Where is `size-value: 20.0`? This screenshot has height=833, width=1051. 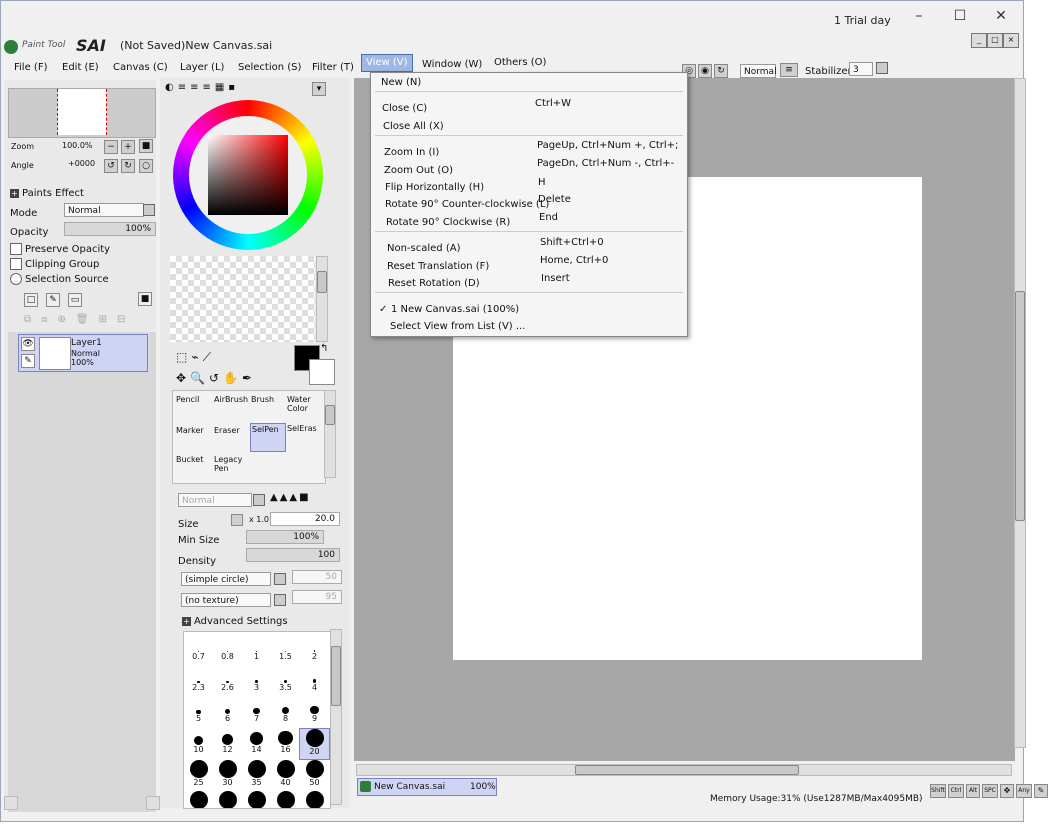 size-value: 20.0 is located at coordinates (305, 519).